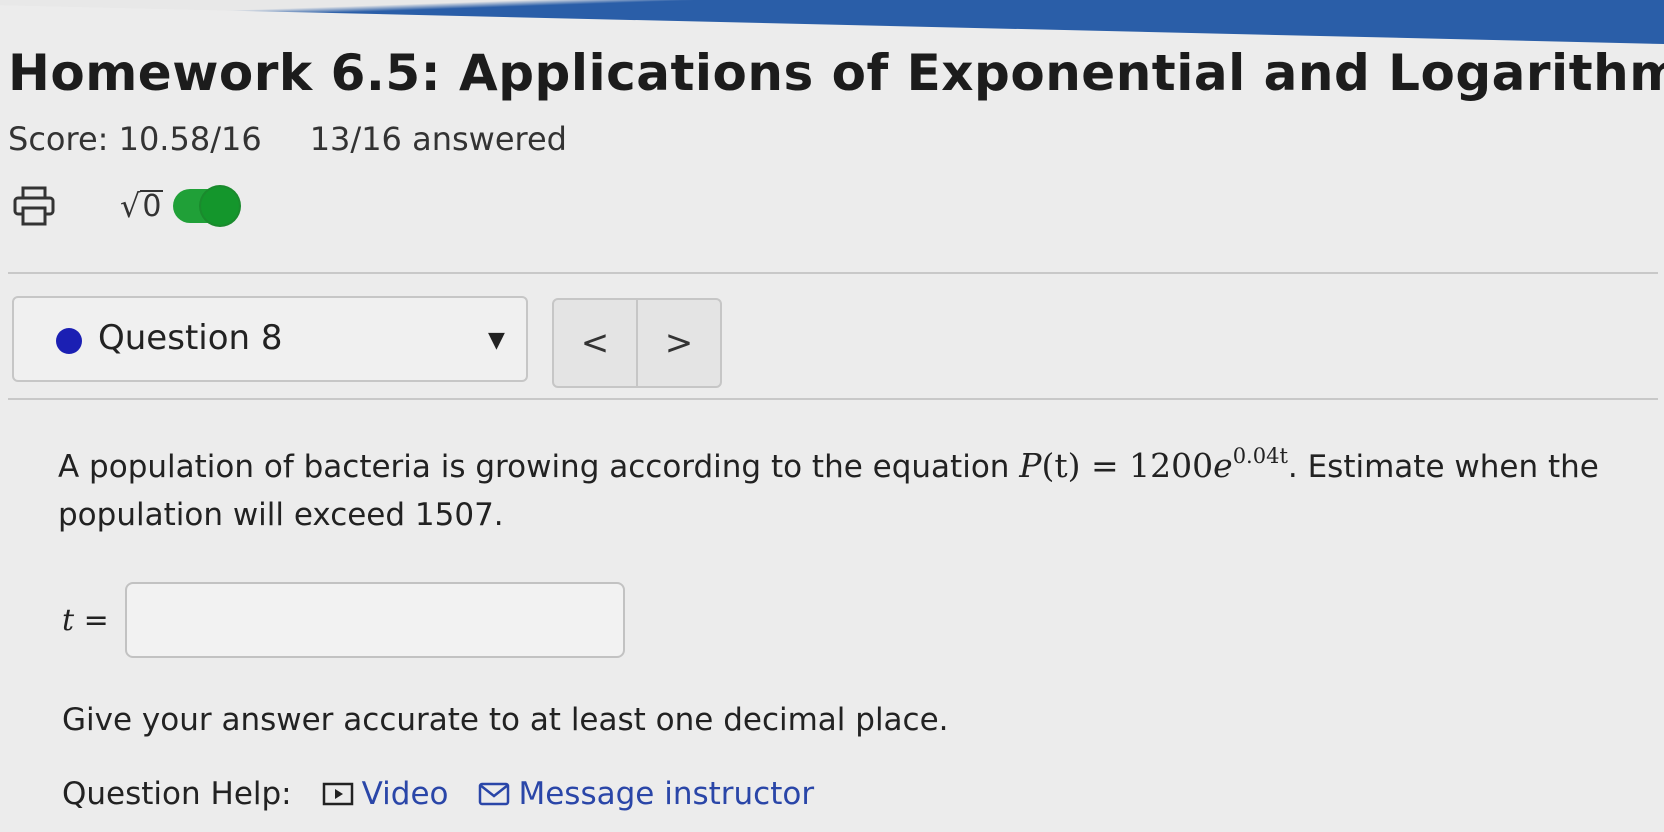 Image resolution: width=1664 pixels, height=832 pixels. I want to click on envelope-icon, so click(494, 794).